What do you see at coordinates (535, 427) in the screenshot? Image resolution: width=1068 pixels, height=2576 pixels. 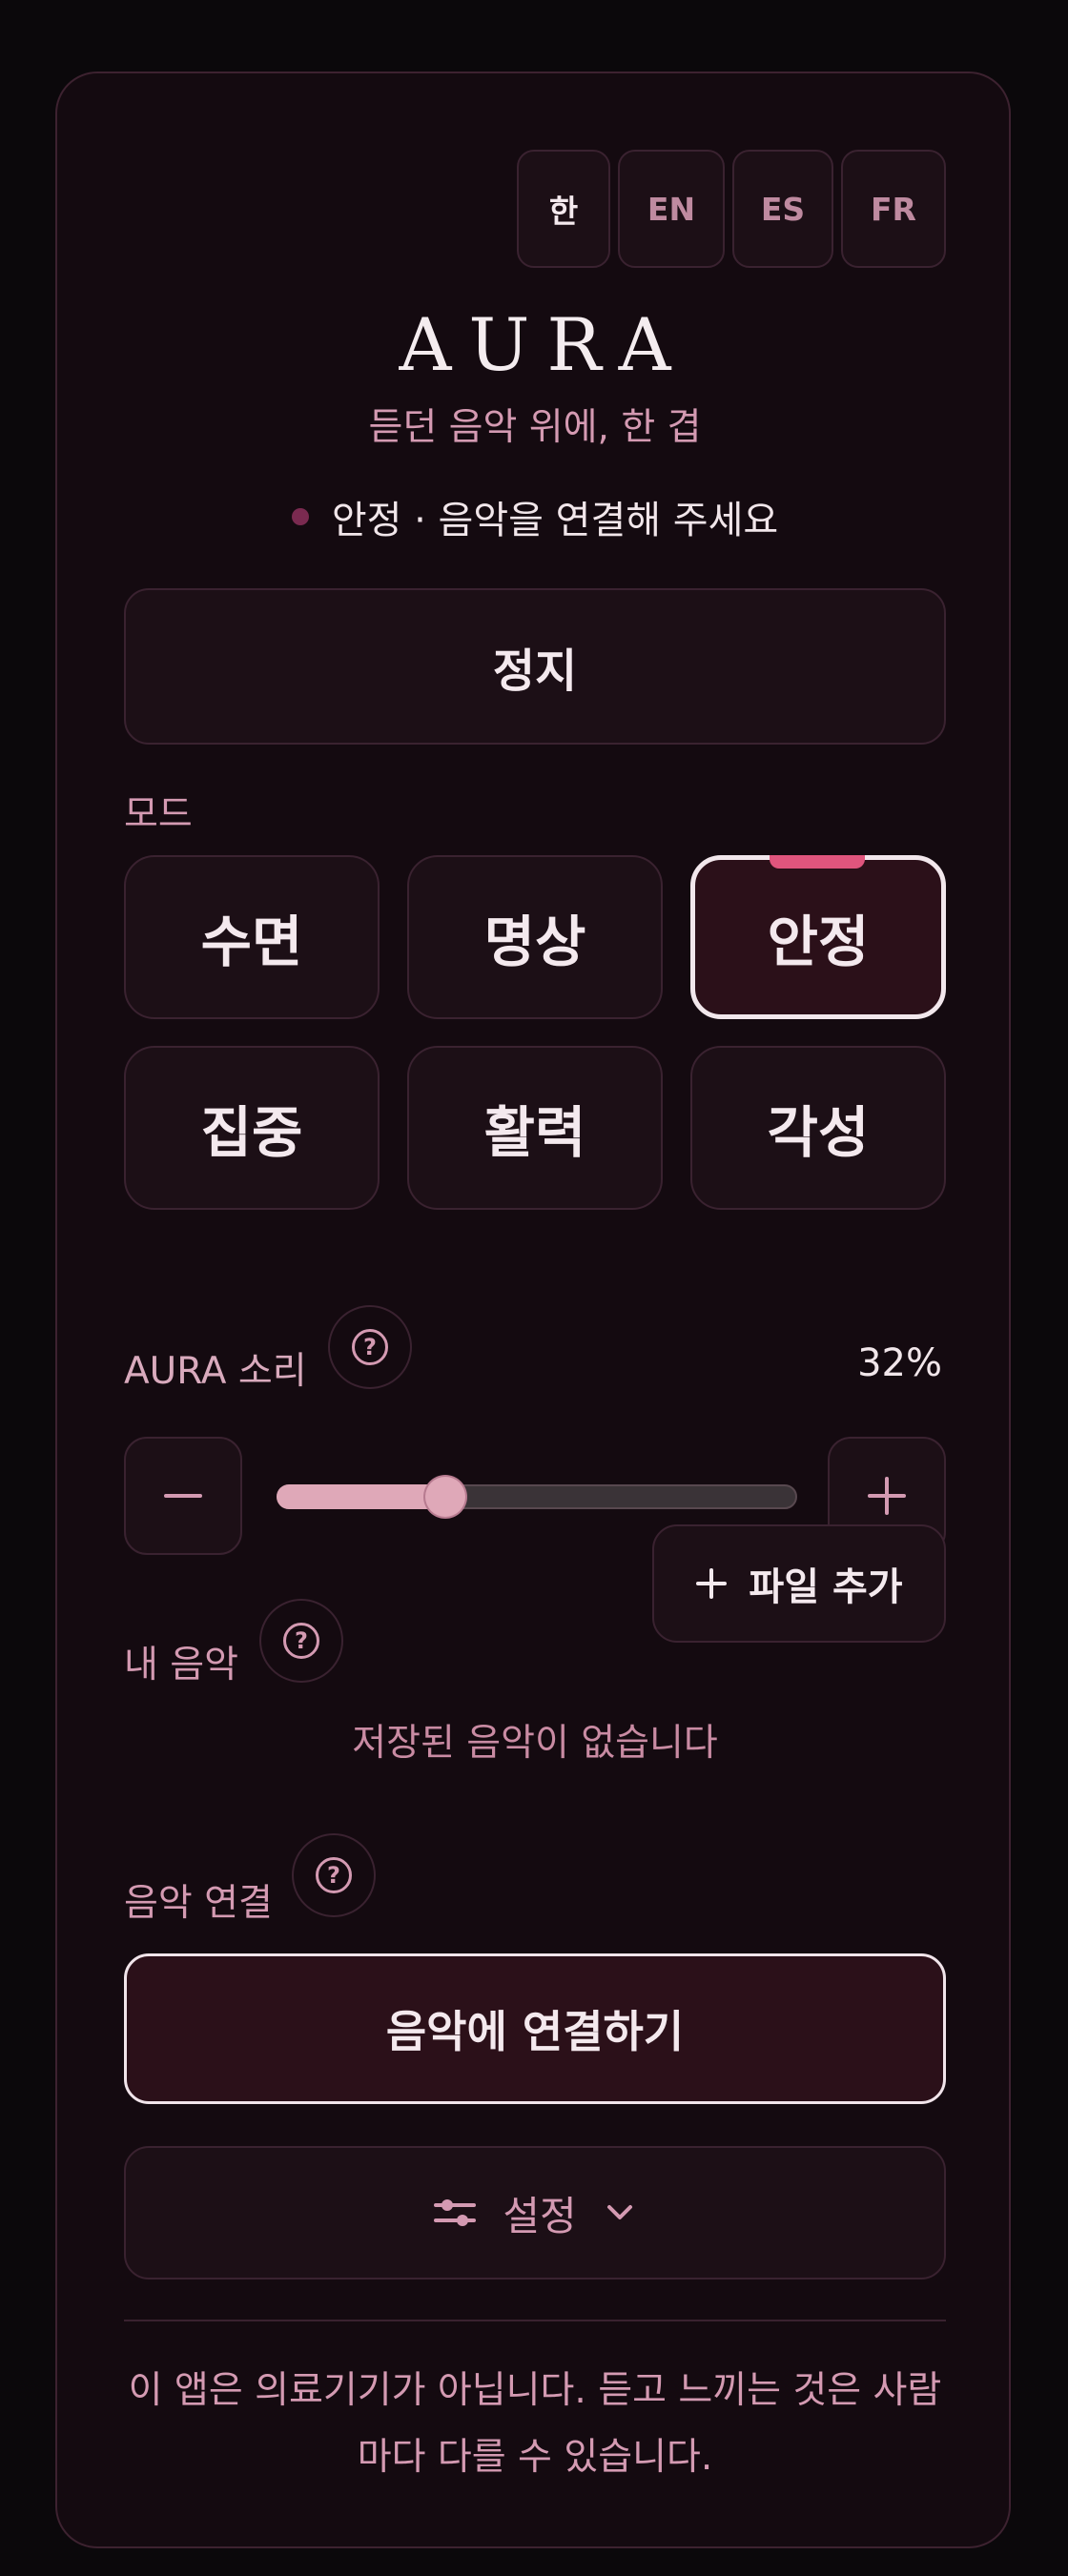 I see `app-tagline: 듣던 음악 위에, 한 겹` at bounding box center [535, 427].